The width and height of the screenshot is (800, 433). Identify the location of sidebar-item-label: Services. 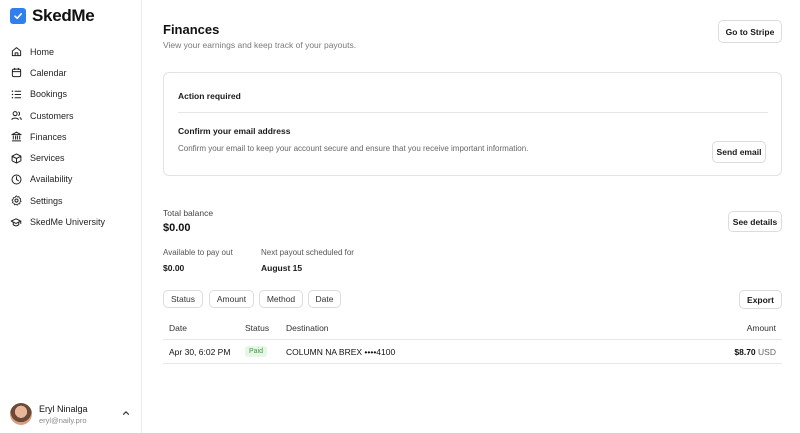
(47, 158).